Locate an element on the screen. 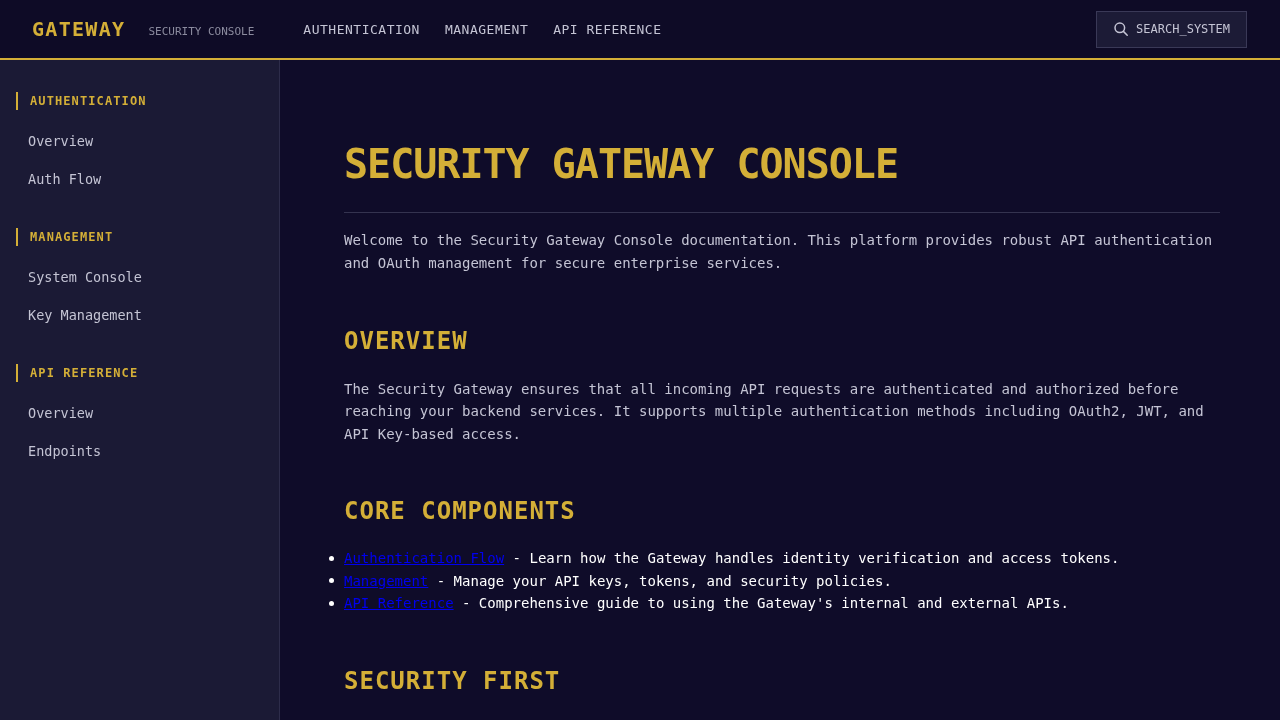  section-heading: SECURITY FIRST is located at coordinates (453, 681).